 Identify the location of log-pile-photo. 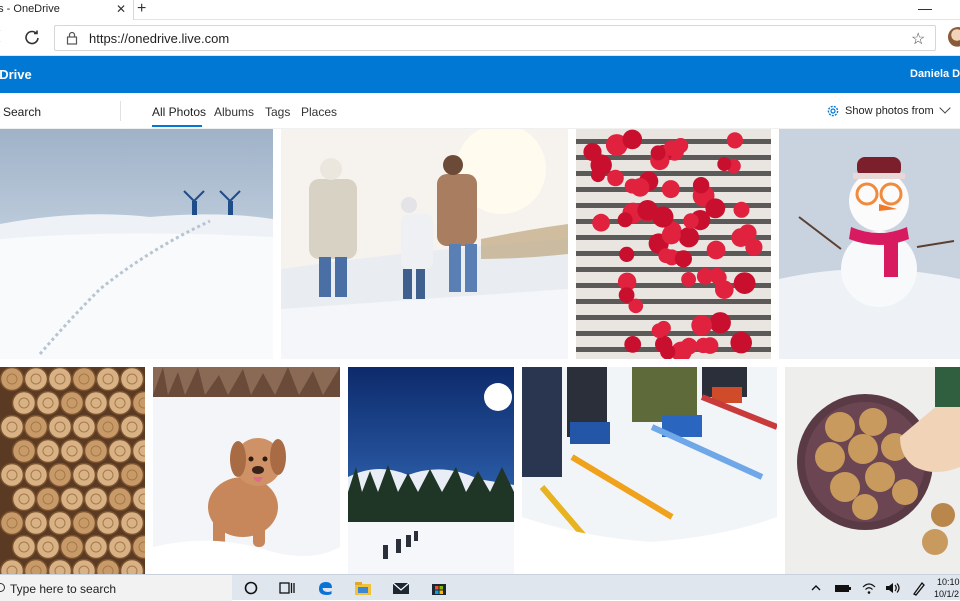
(72, 470).